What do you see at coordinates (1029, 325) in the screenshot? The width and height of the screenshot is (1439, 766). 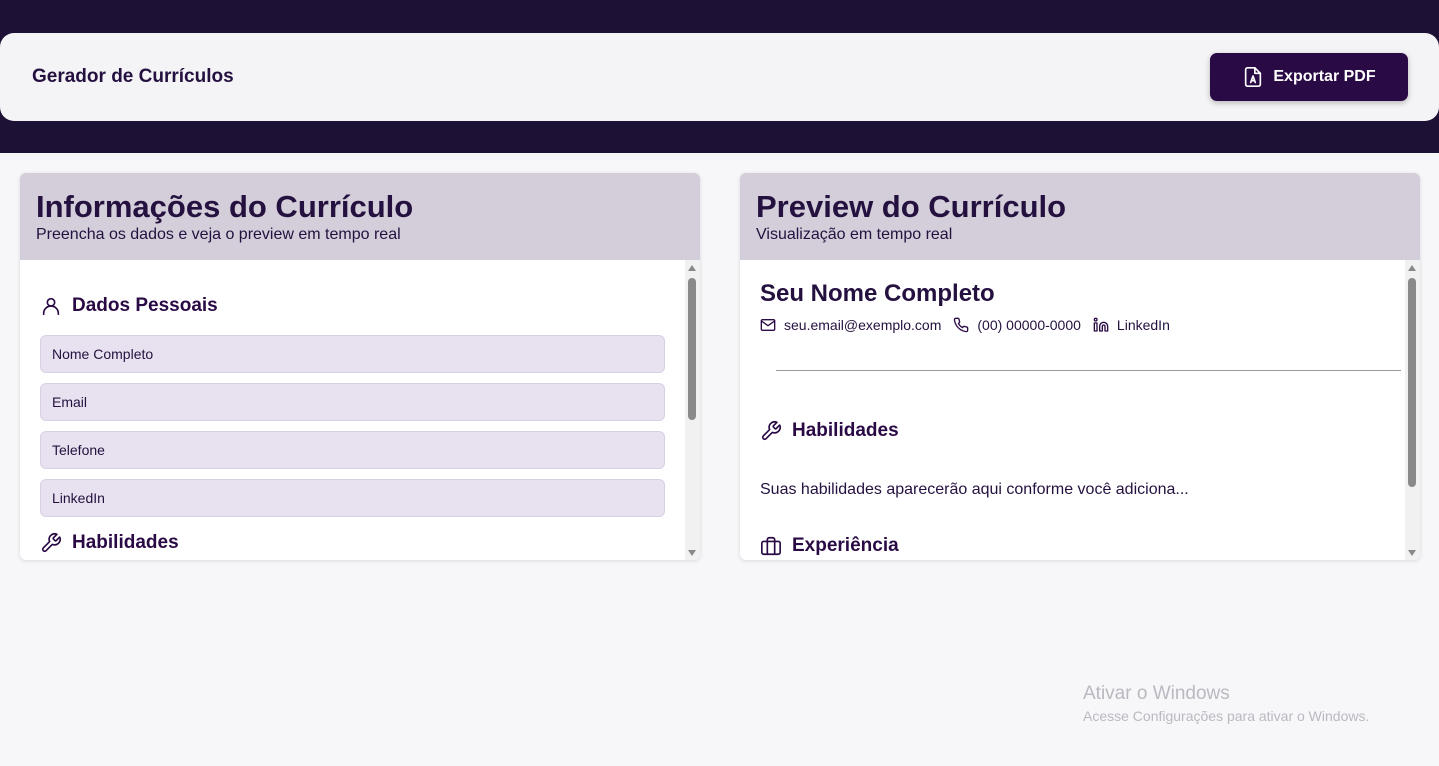 I see `cv-phone-text: (00) 00000-0000` at bounding box center [1029, 325].